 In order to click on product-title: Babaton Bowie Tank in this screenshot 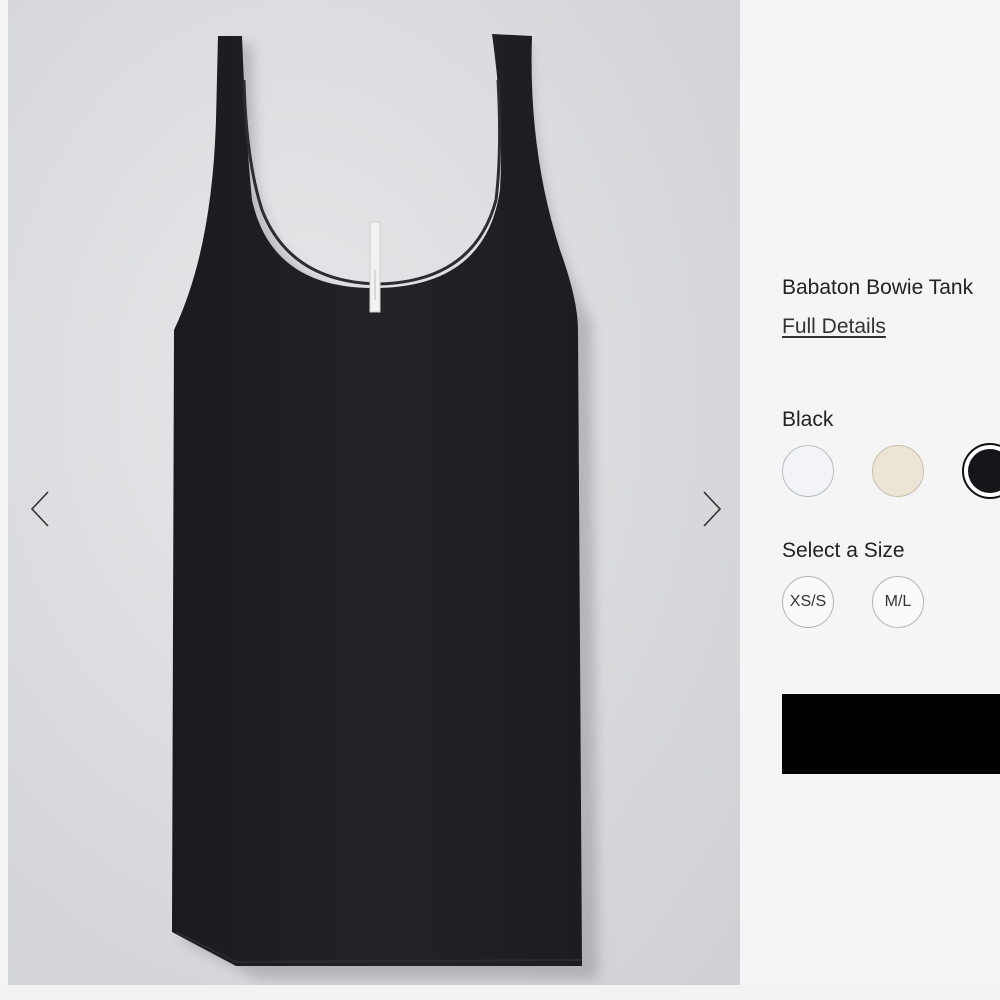, I will do `click(878, 287)`.